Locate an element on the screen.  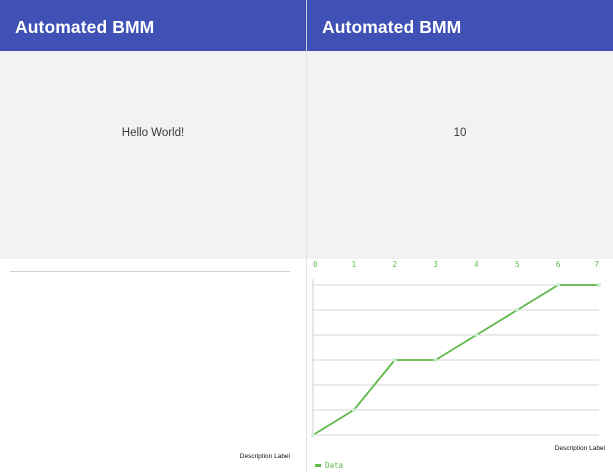
x-tick-label: 4 is located at coordinates (476, 264).